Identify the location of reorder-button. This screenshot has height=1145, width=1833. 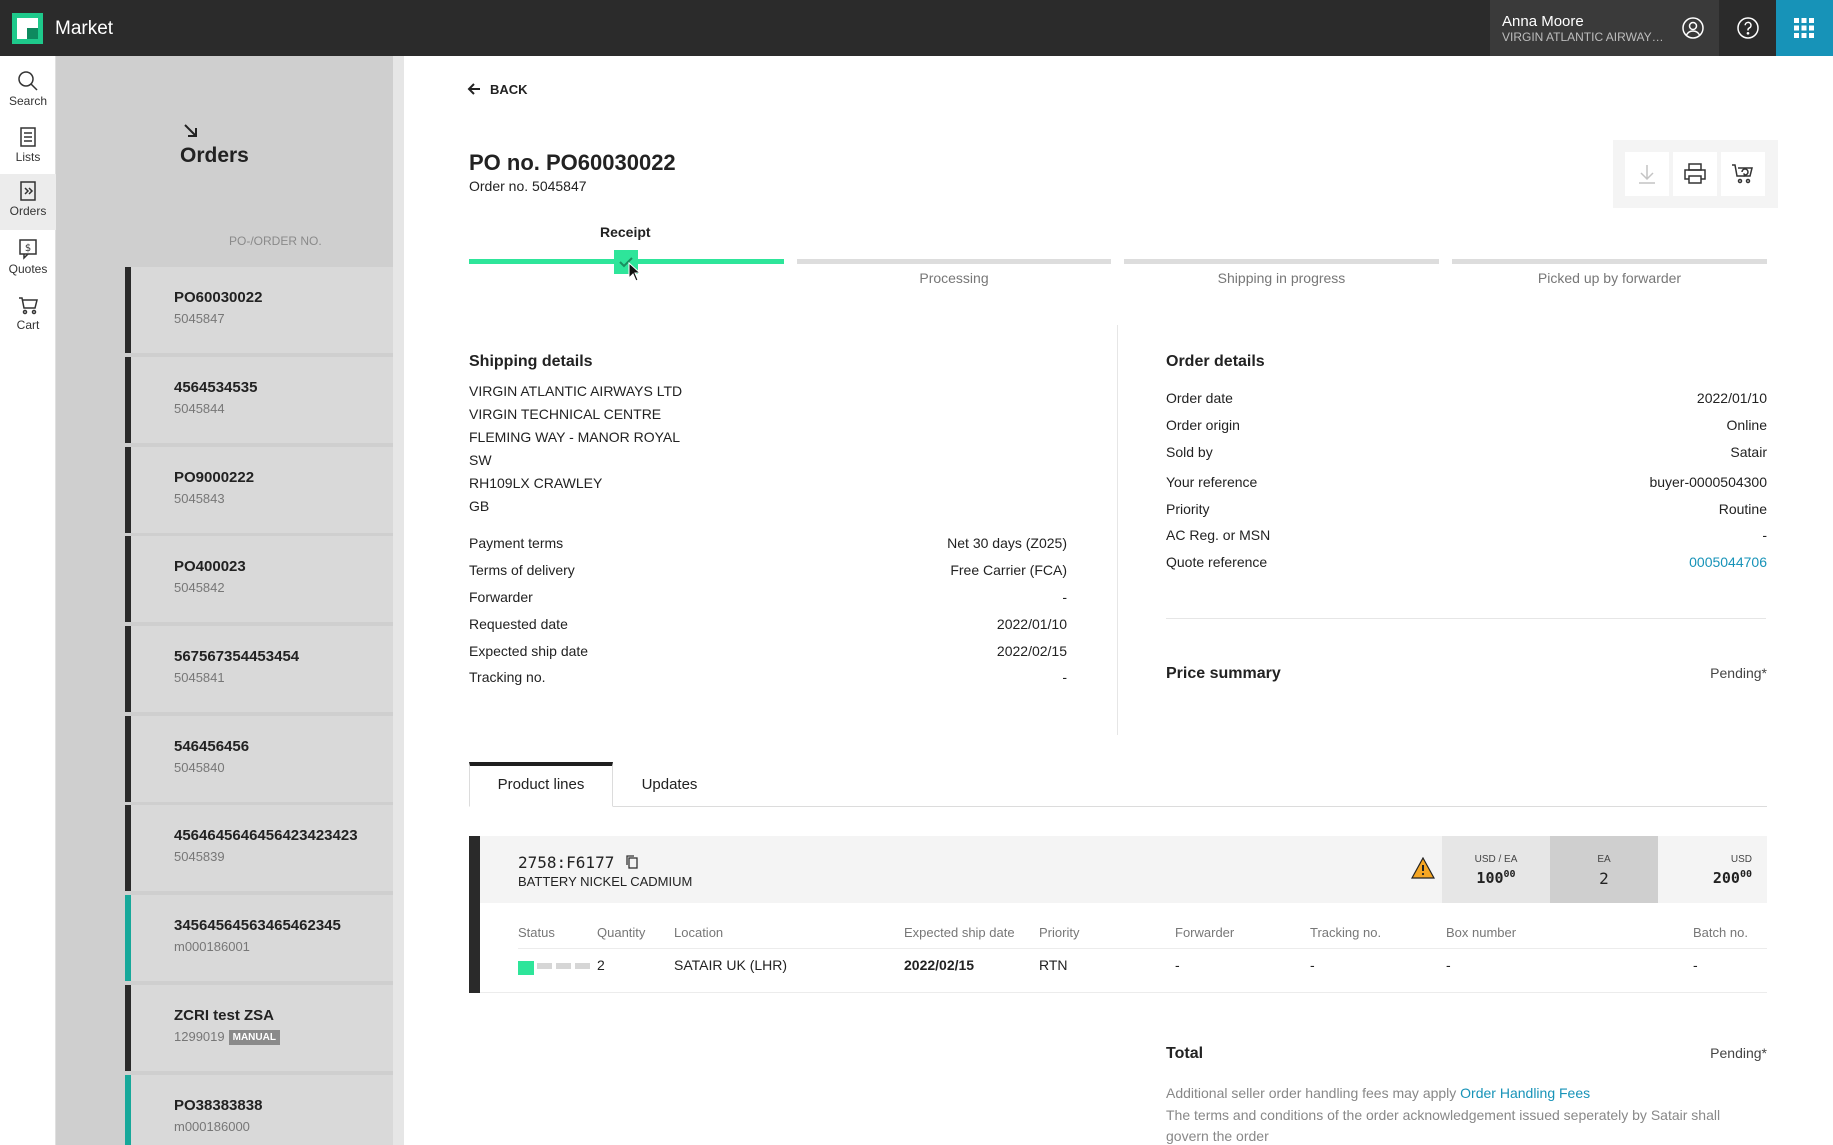
(1743, 174).